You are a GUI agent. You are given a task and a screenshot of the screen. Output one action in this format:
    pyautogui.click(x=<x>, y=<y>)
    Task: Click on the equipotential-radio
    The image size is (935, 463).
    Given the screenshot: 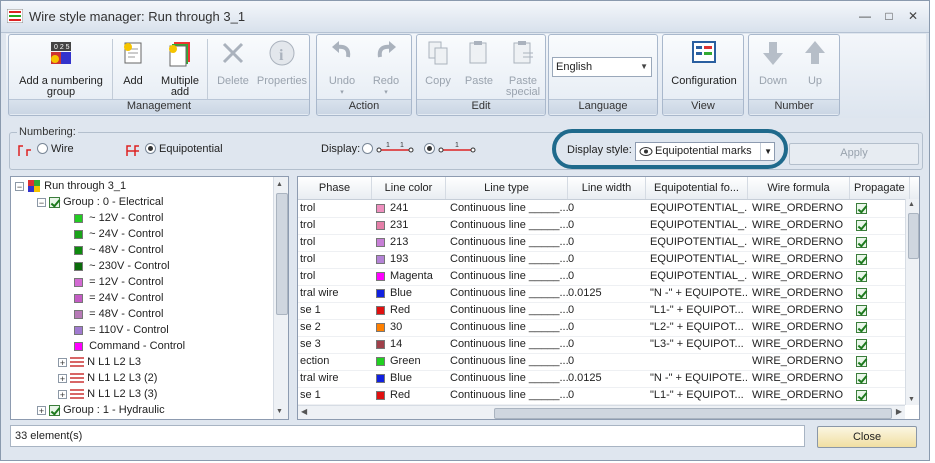 What is the action you would take?
    pyautogui.click(x=150, y=148)
    